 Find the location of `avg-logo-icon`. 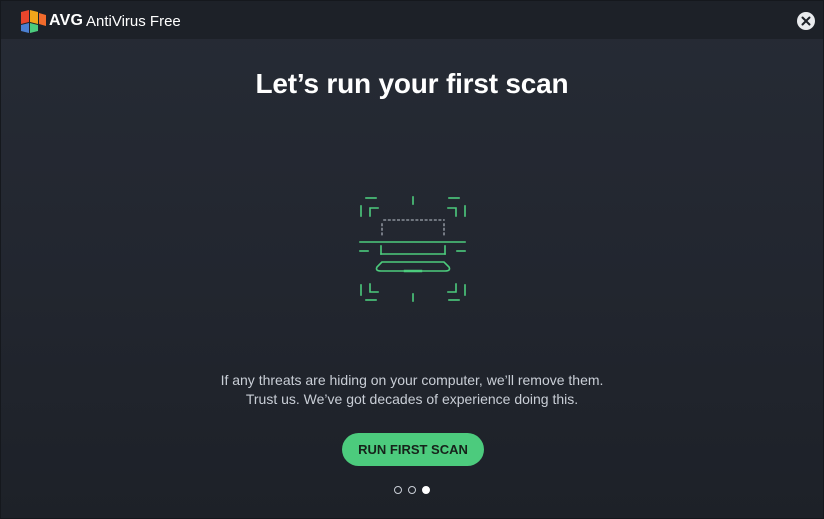

avg-logo-icon is located at coordinates (33, 21).